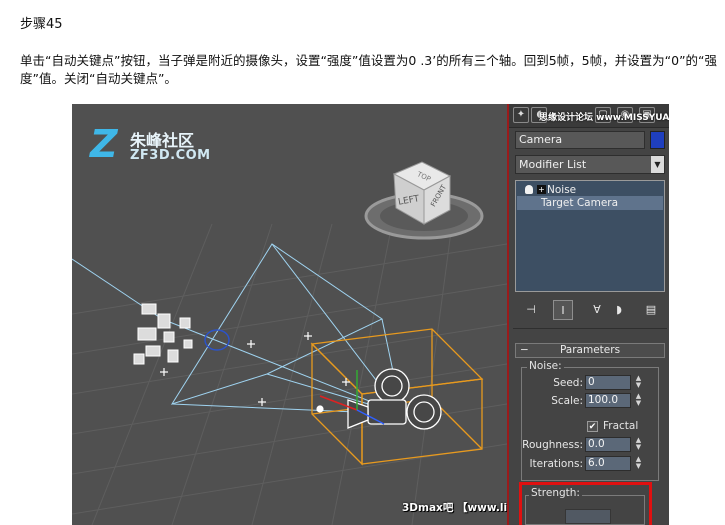  What do you see at coordinates (541, 189) in the screenshot?
I see `expand-plus-icon: +` at bounding box center [541, 189].